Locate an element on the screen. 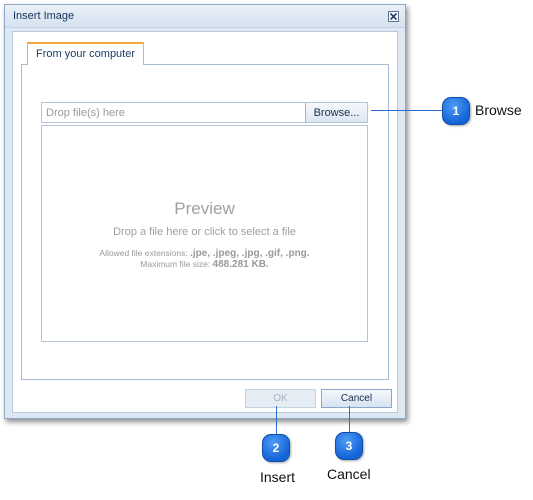 Image resolution: width=533 pixels, height=500 pixels. callout-badge-browse: 1 is located at coordinates (456, 111).